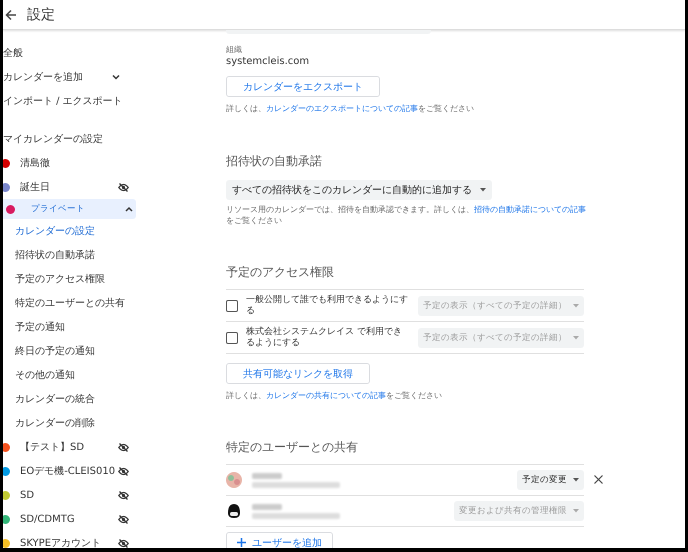  What do you see at coordinates (103, 399) in the screenshot?
I see `sidebar-subitem: カレンダーの統合` at bounding box center [103, 399].